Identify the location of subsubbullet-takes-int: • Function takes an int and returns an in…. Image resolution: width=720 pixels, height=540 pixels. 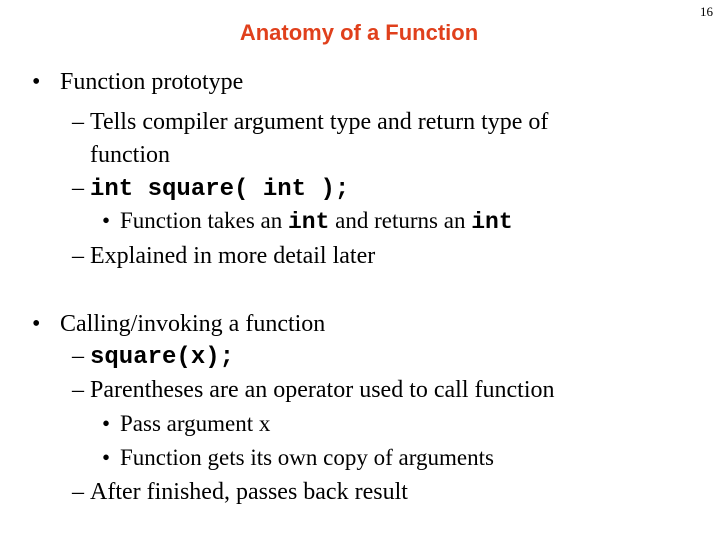
(307, 221).